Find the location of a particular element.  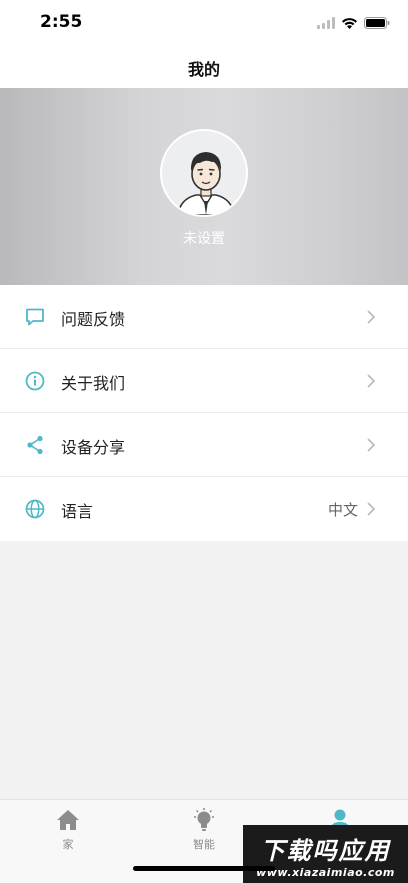

menu-item-label: 语言 is located at coordinates (77, 511).